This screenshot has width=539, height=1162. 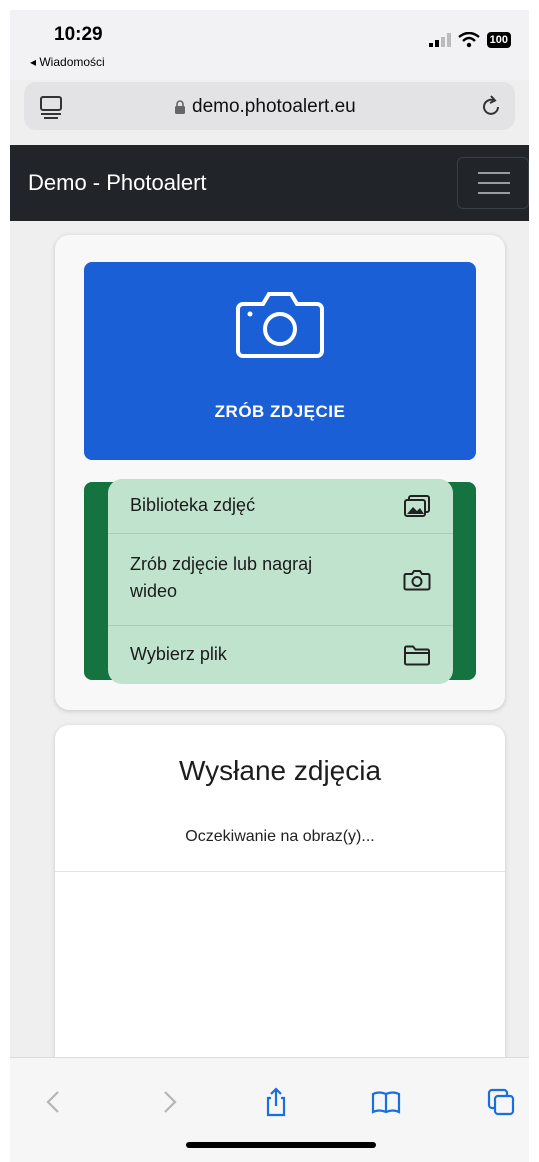 I want to click on menu-item-label: Zrób zdjęcie lub nagraj wideo, so click(x=221, y=577).